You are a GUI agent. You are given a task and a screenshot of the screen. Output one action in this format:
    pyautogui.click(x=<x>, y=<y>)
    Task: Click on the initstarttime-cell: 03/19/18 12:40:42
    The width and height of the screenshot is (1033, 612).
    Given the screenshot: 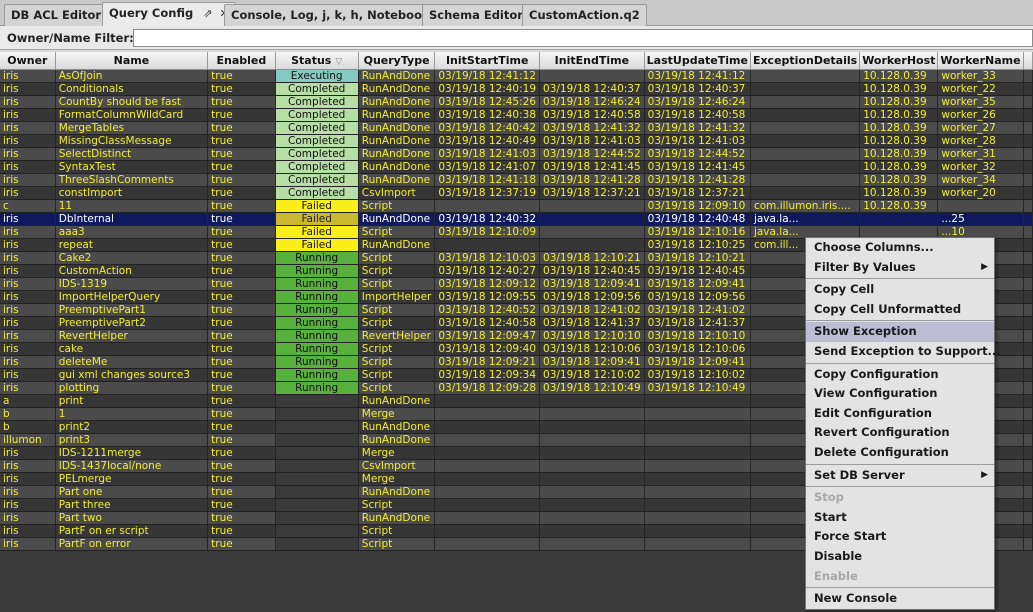 What is the action you would take?
    pyautogui.click(x=487, y=128)
    